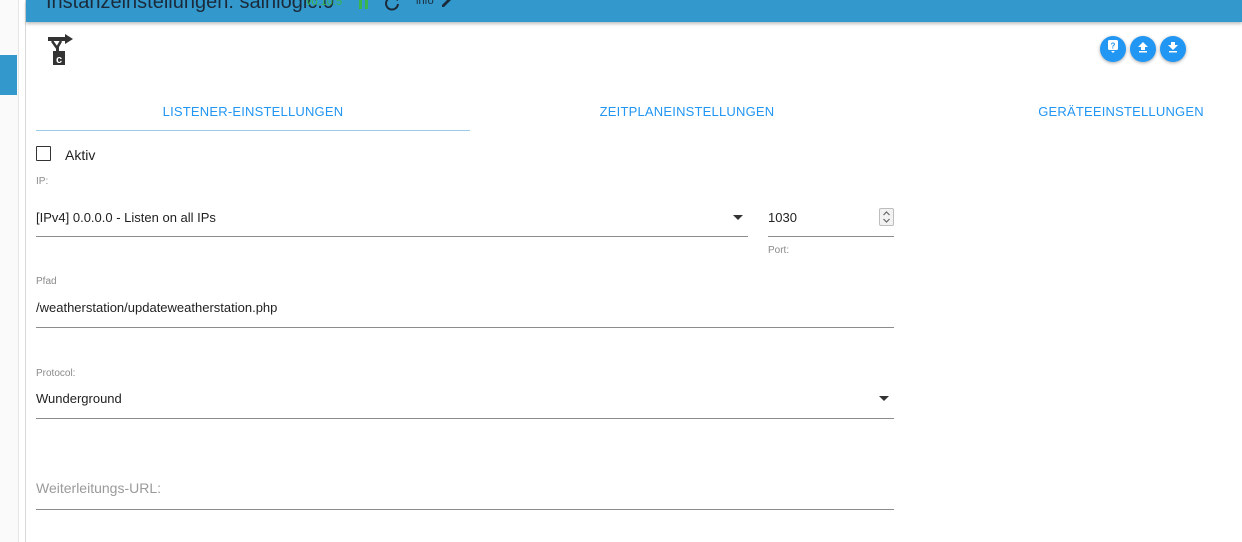  Describe the element at coordinates (392, 8) in the screenshot. I see `reload-icon` at that location.